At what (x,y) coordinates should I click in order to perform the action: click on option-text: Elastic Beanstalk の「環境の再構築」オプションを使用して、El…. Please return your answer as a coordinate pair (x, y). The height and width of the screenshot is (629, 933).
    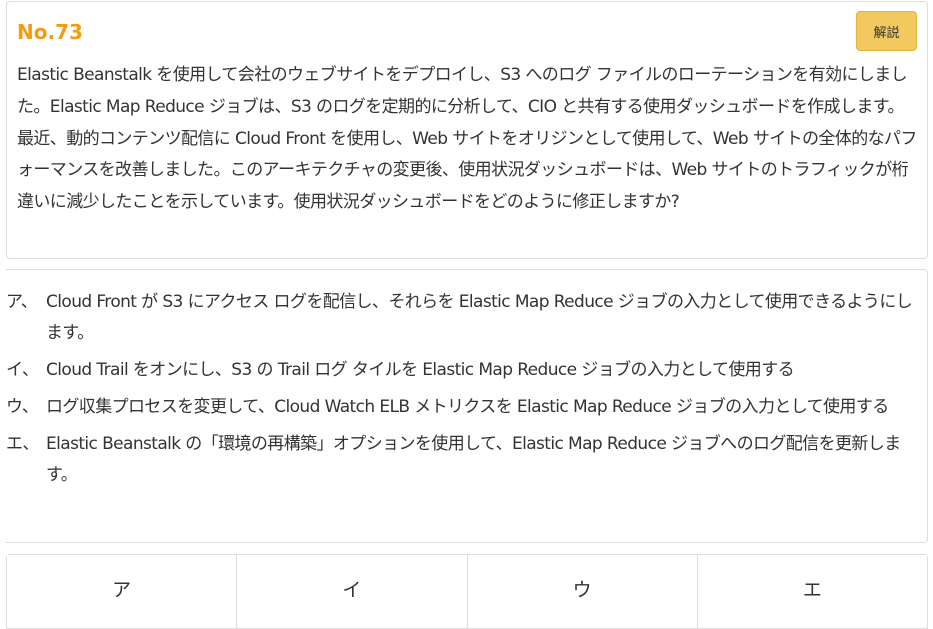
    Looking at the image, I should click on (473, 459).